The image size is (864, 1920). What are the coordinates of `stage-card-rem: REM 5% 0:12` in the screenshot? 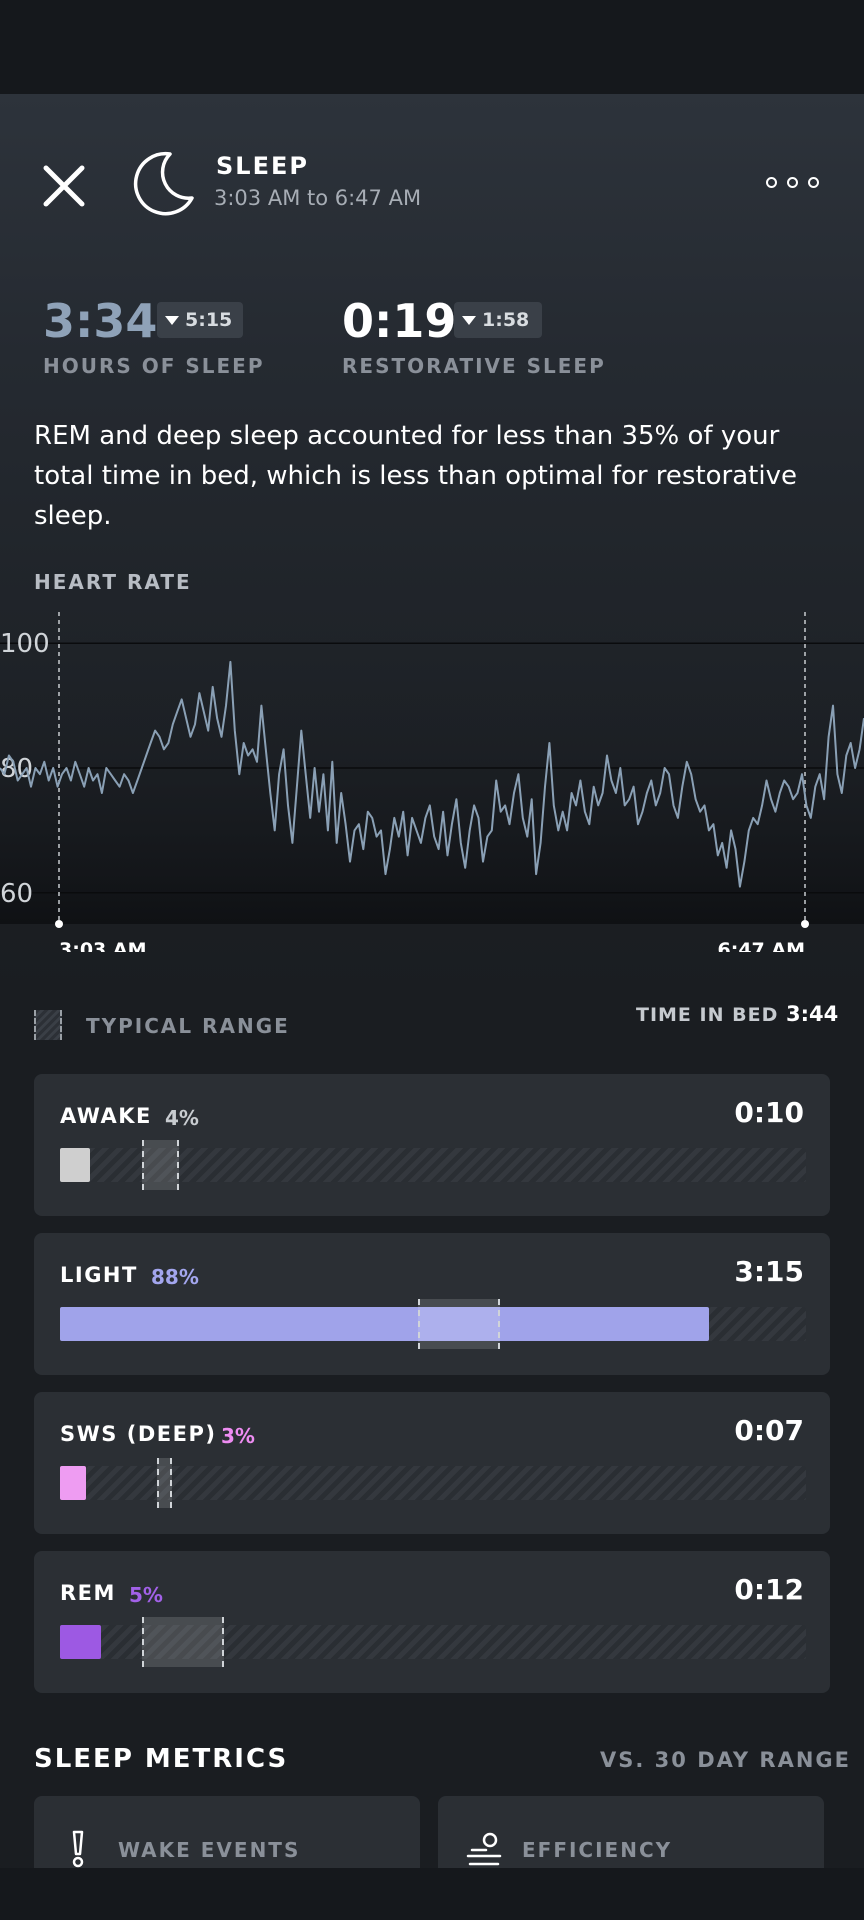 It's located at (432, 1622).